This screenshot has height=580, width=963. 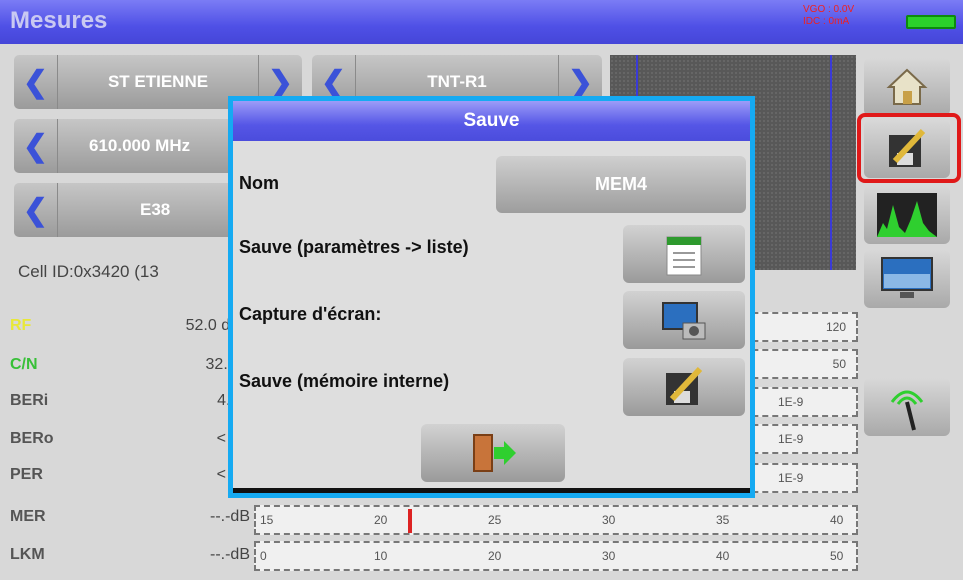 What do you see at coordinates (410, 521) in the screenshot?
I see `mer-cursor` at bounding box center [410, 521].